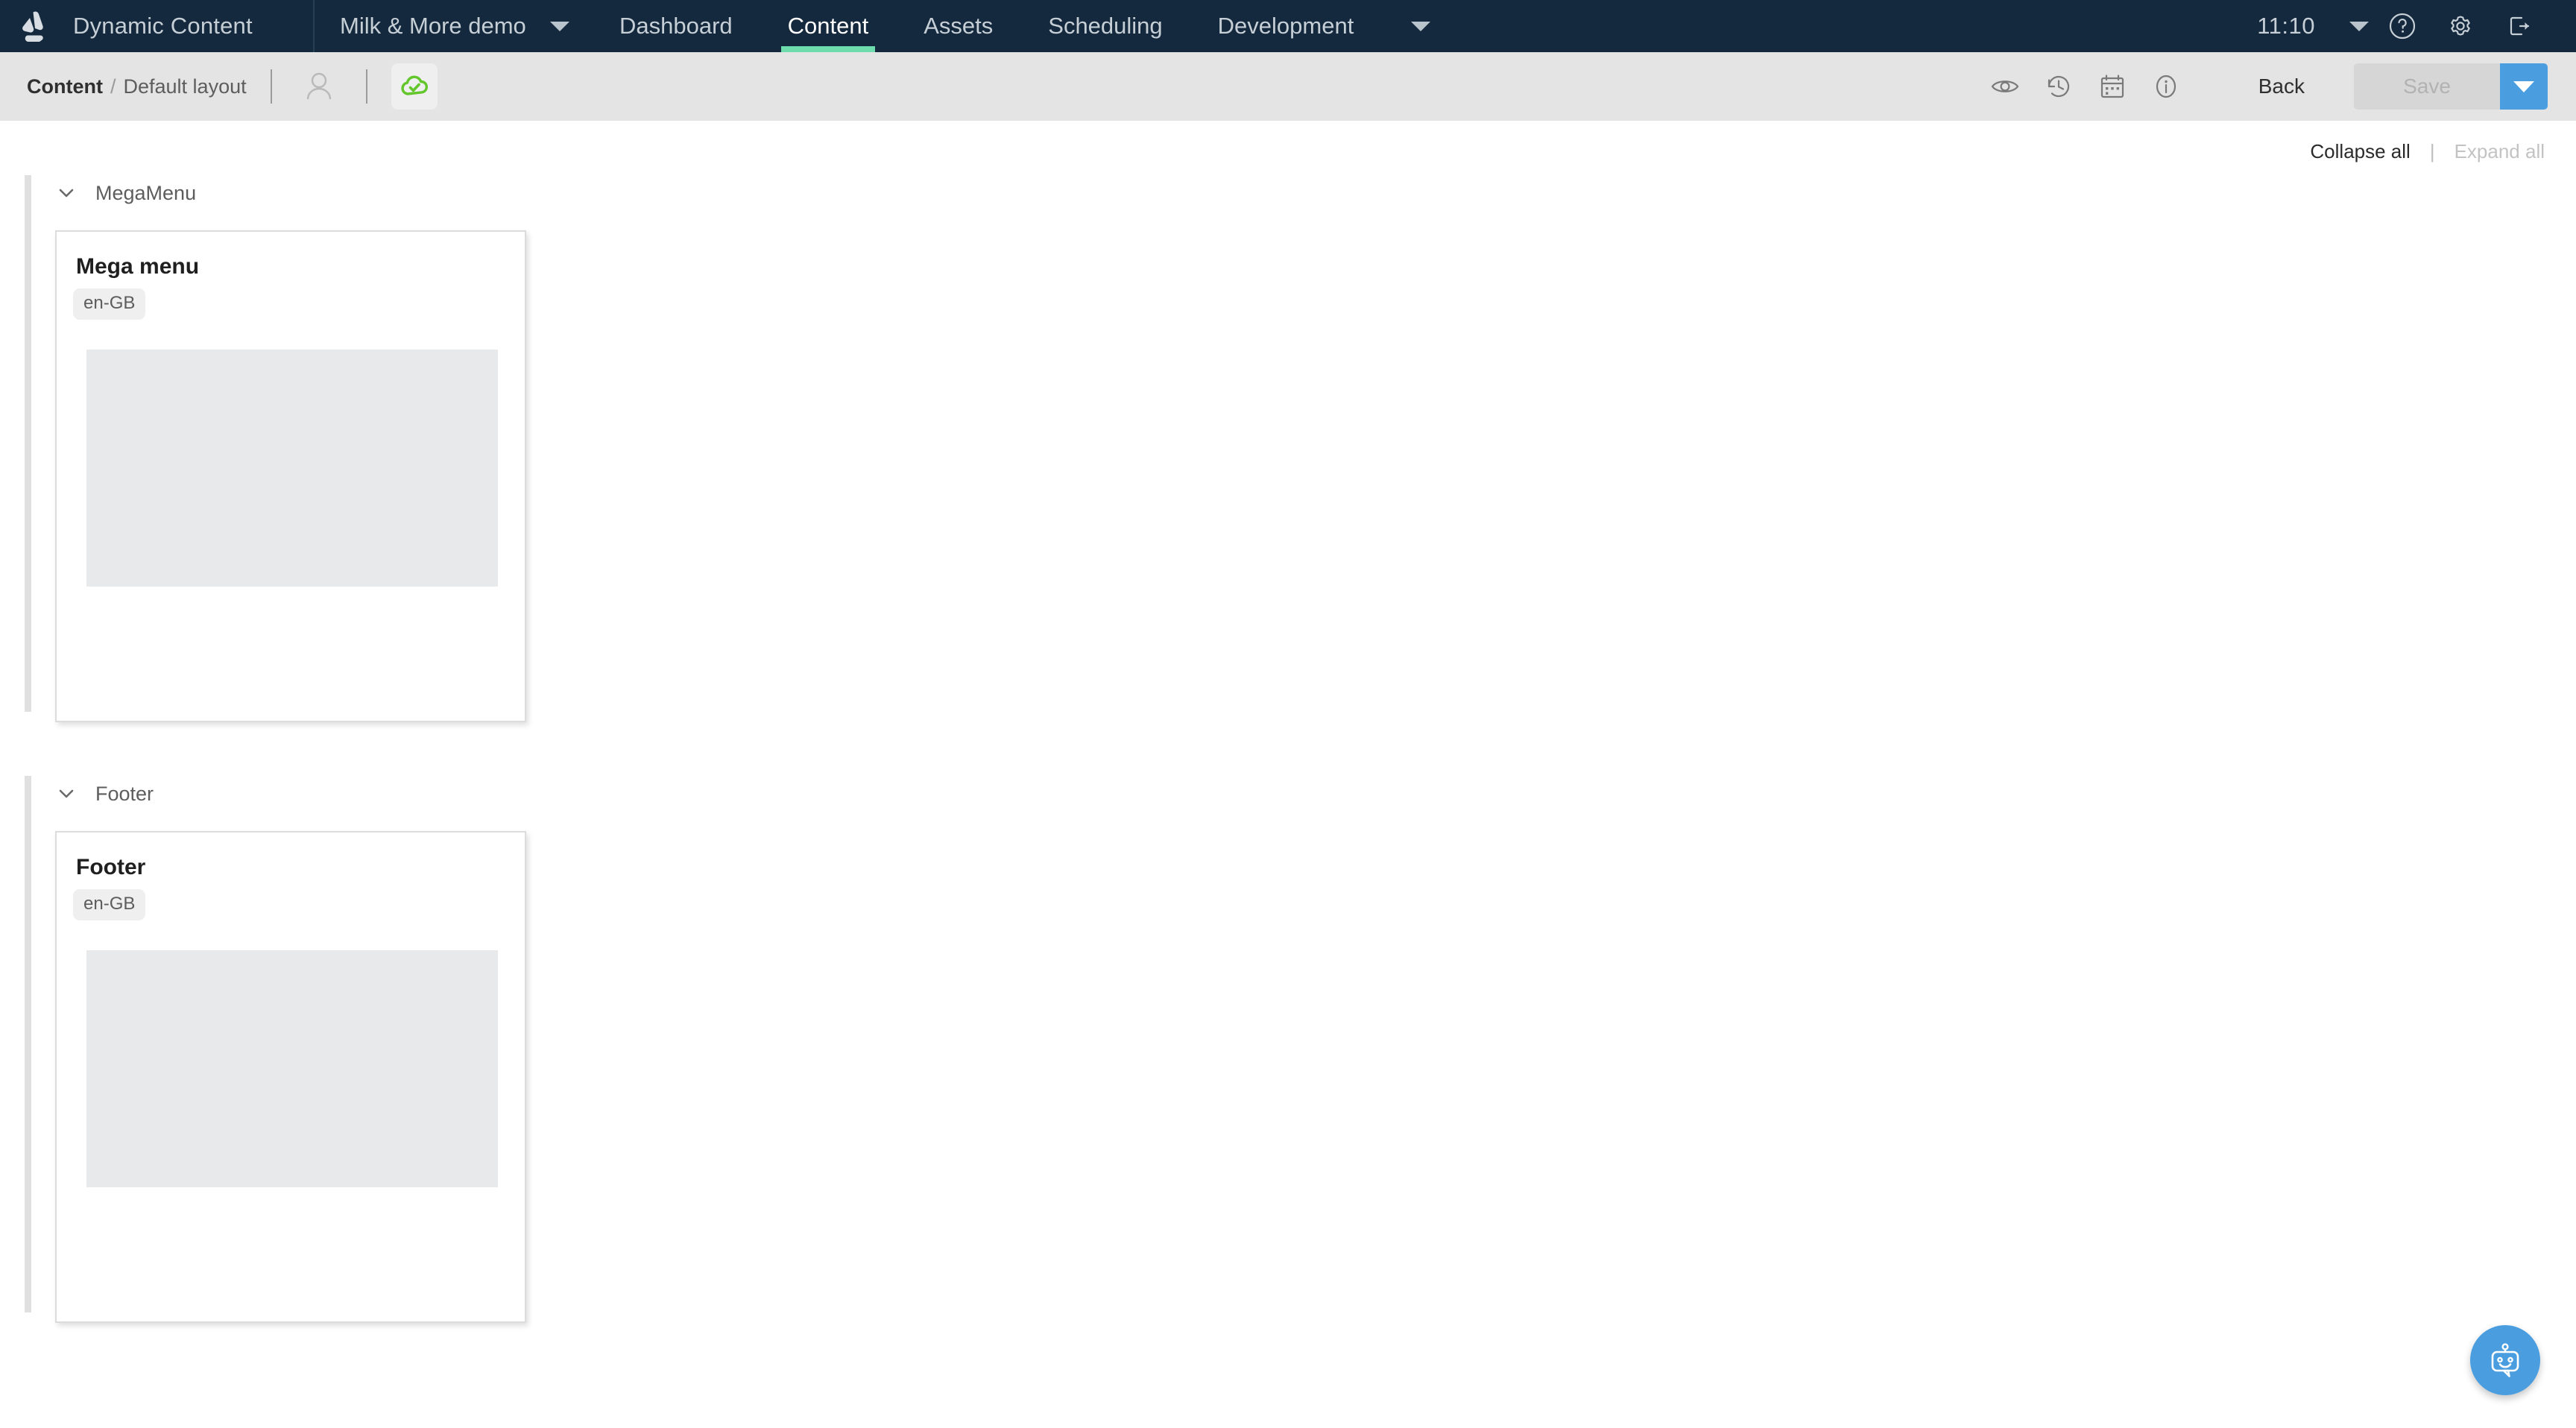 Image resolution: width=2576 pixels, height=1428 pixels. I want to click on save-options-dropdown-button, so click(2524, 86).